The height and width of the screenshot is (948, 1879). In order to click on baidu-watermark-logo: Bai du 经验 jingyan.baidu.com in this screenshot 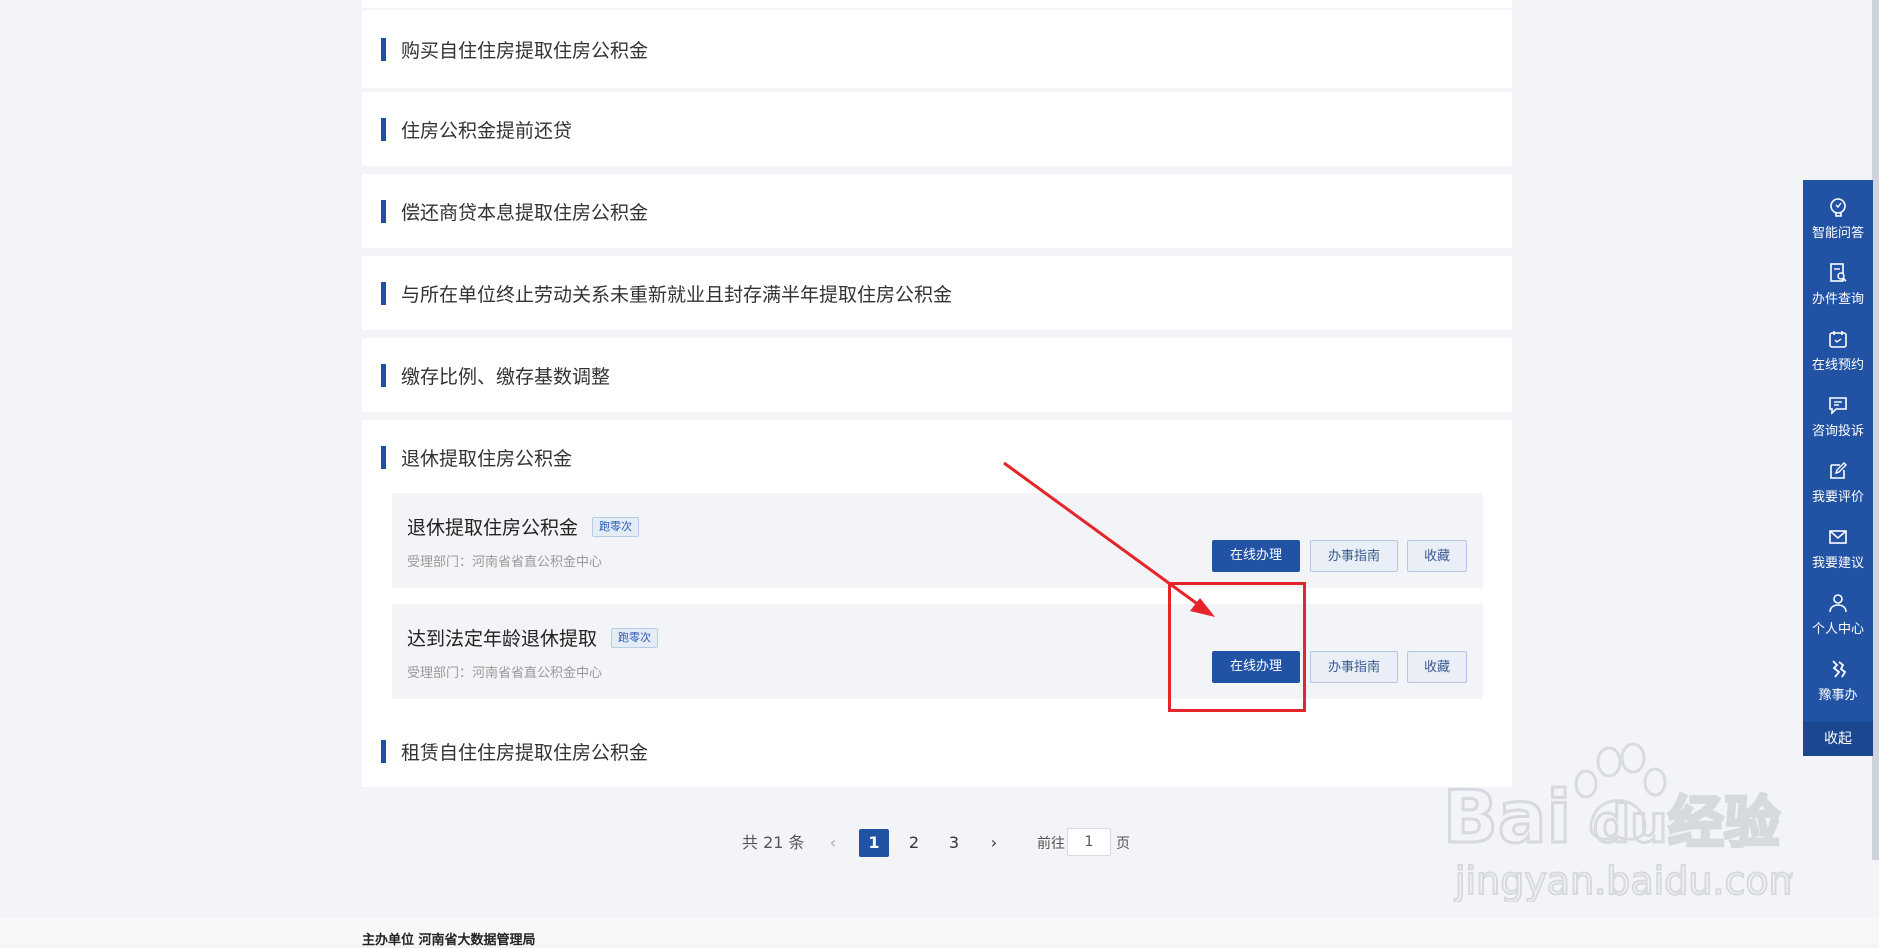, I will do `click(1618, 822)`.